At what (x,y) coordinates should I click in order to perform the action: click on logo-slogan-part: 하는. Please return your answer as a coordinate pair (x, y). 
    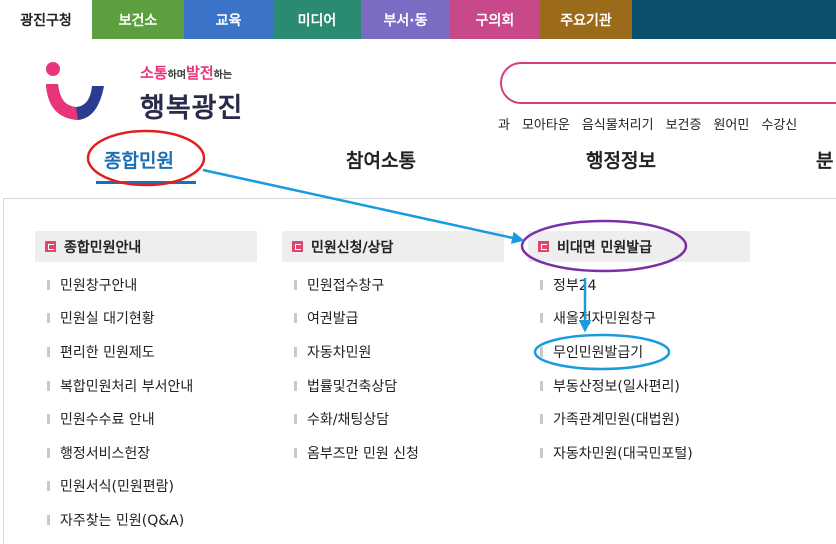
    Looking at the image, I should click on (223, 75).